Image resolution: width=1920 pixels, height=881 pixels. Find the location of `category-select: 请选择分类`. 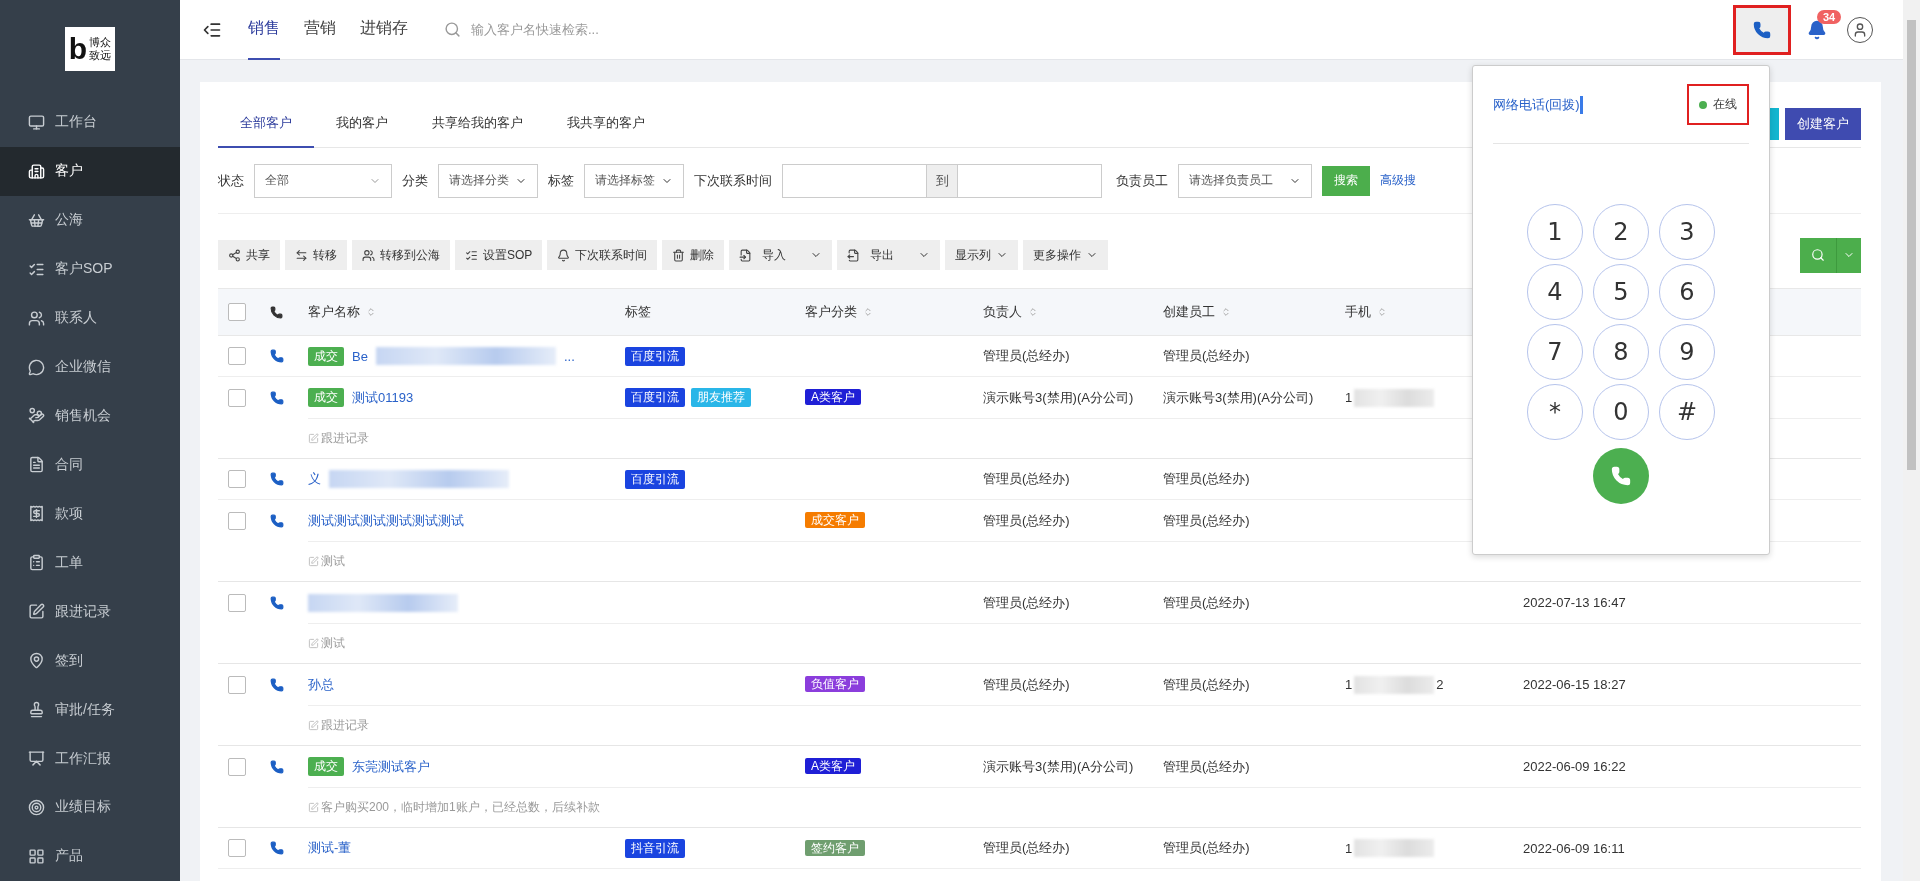

category-select: 请选择分类 is located at coordinates (488, 180).